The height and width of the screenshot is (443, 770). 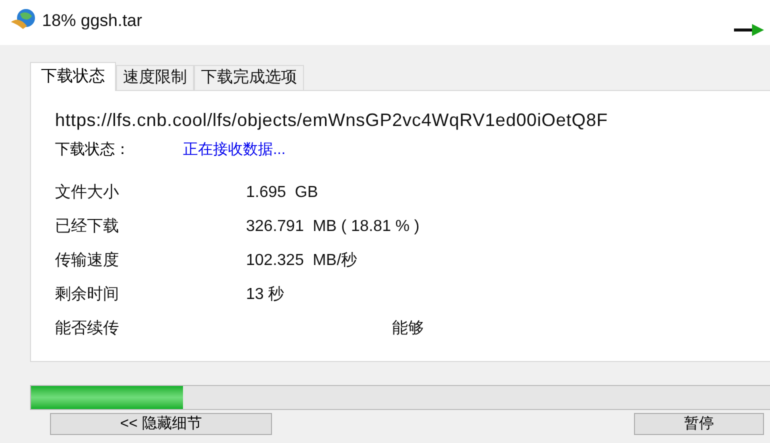 I want to click on detail-label: 文件大小, so click(x=87, y=192).